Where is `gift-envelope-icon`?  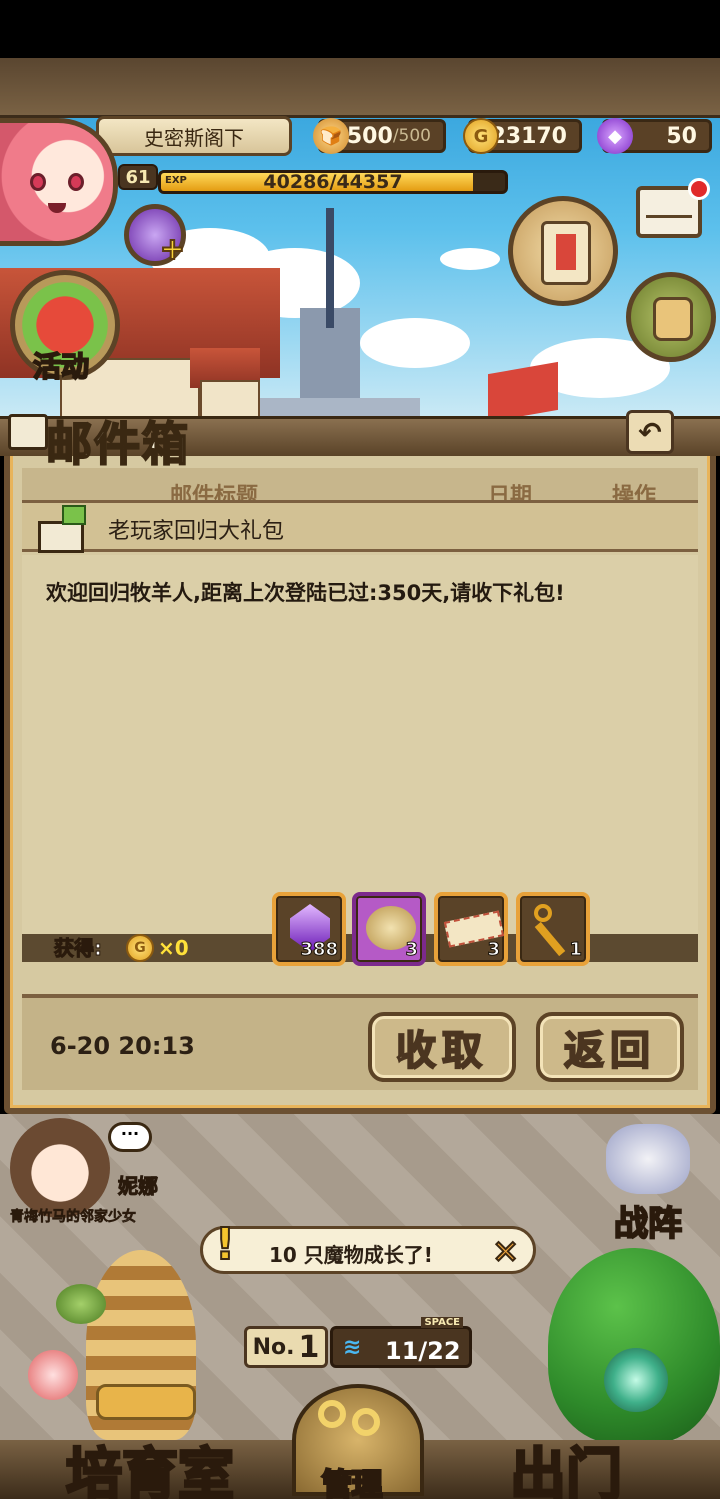 gift-envelope-icon is located at coordinates (64, 529).